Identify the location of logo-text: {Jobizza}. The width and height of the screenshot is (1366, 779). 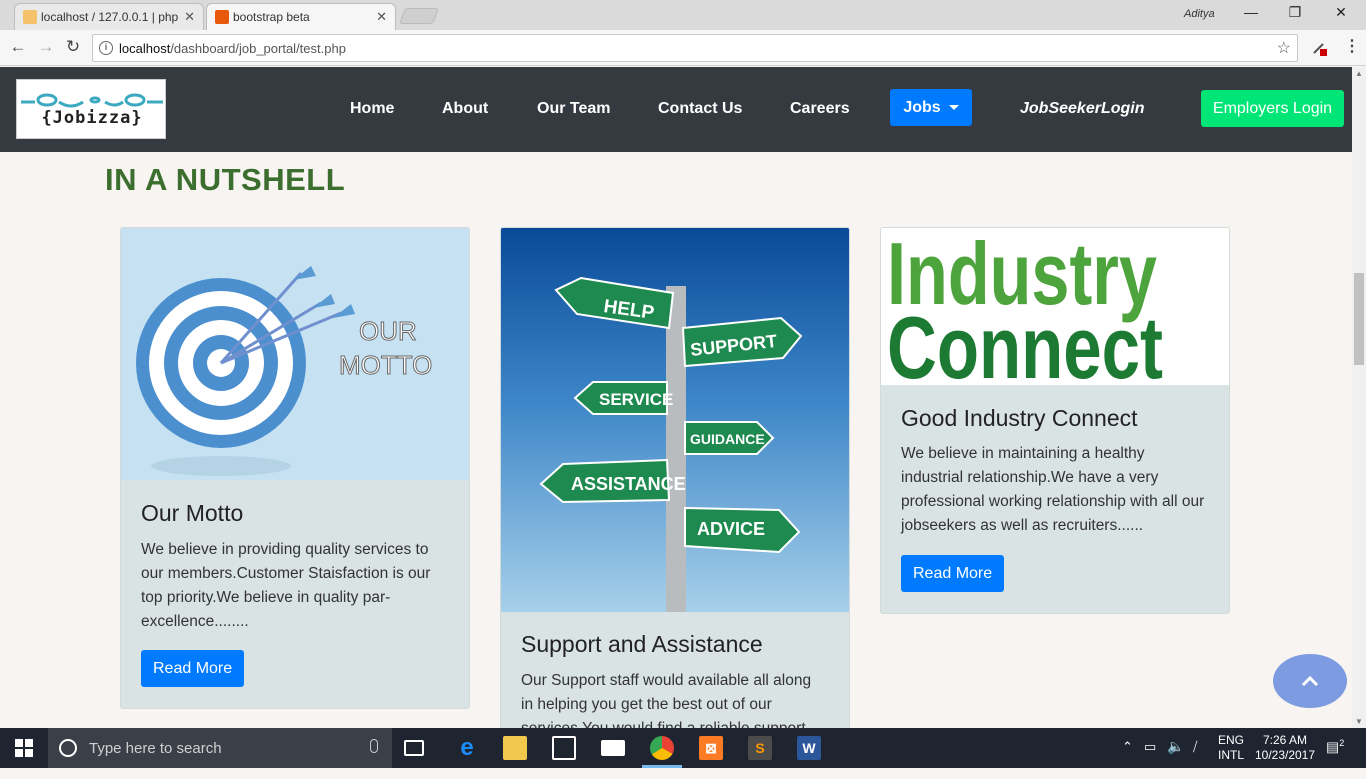
(92, 118).